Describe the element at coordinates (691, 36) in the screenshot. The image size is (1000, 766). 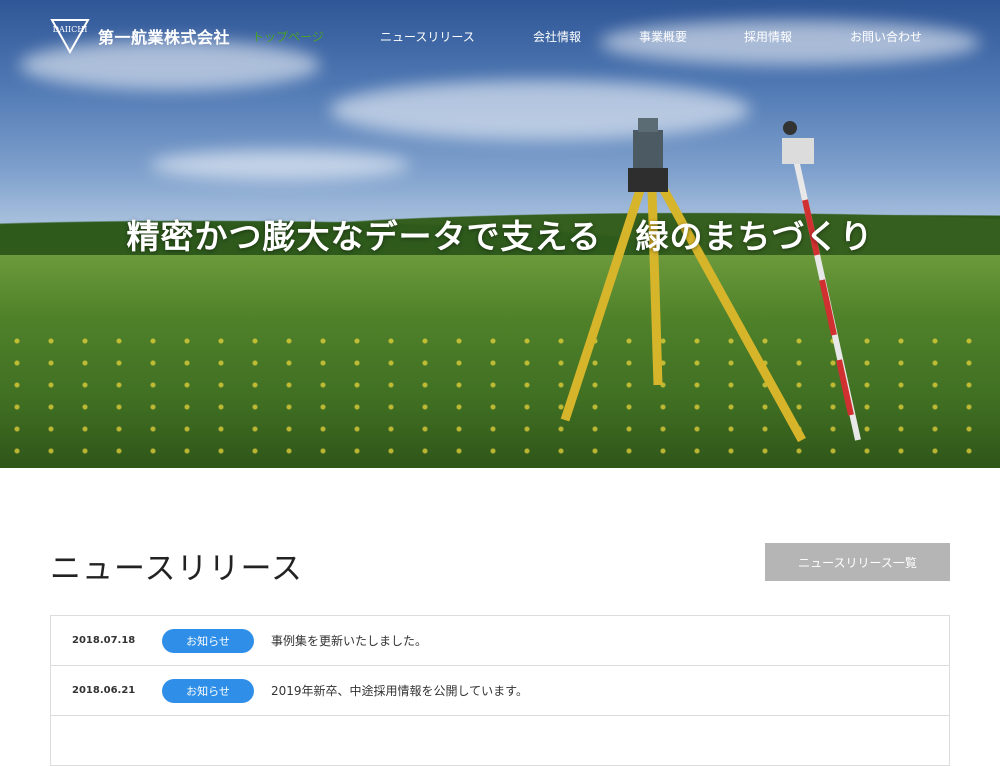
I see `nav-item-business: 事業概要` at that location.